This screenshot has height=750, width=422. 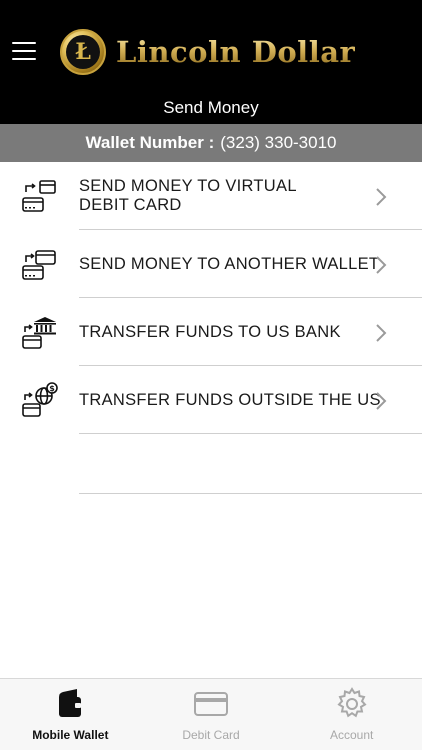 I want to click on tab-mobile-wallet: Mobile Wallet, so click(x=70, y=714).